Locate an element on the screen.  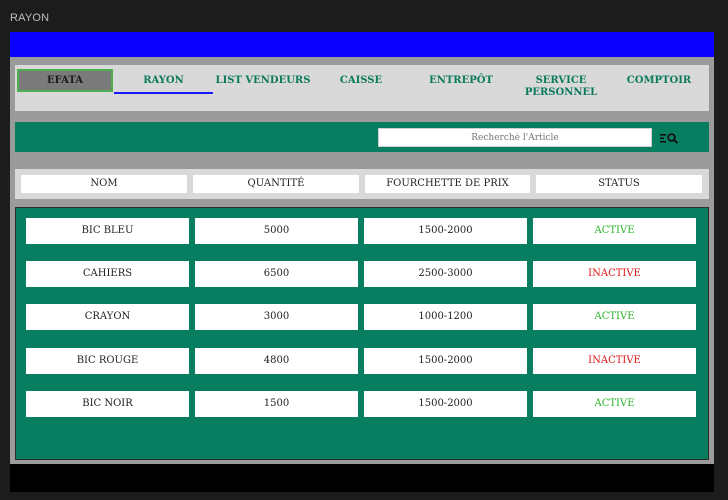
search-bar is located at coordinates (362, 137).